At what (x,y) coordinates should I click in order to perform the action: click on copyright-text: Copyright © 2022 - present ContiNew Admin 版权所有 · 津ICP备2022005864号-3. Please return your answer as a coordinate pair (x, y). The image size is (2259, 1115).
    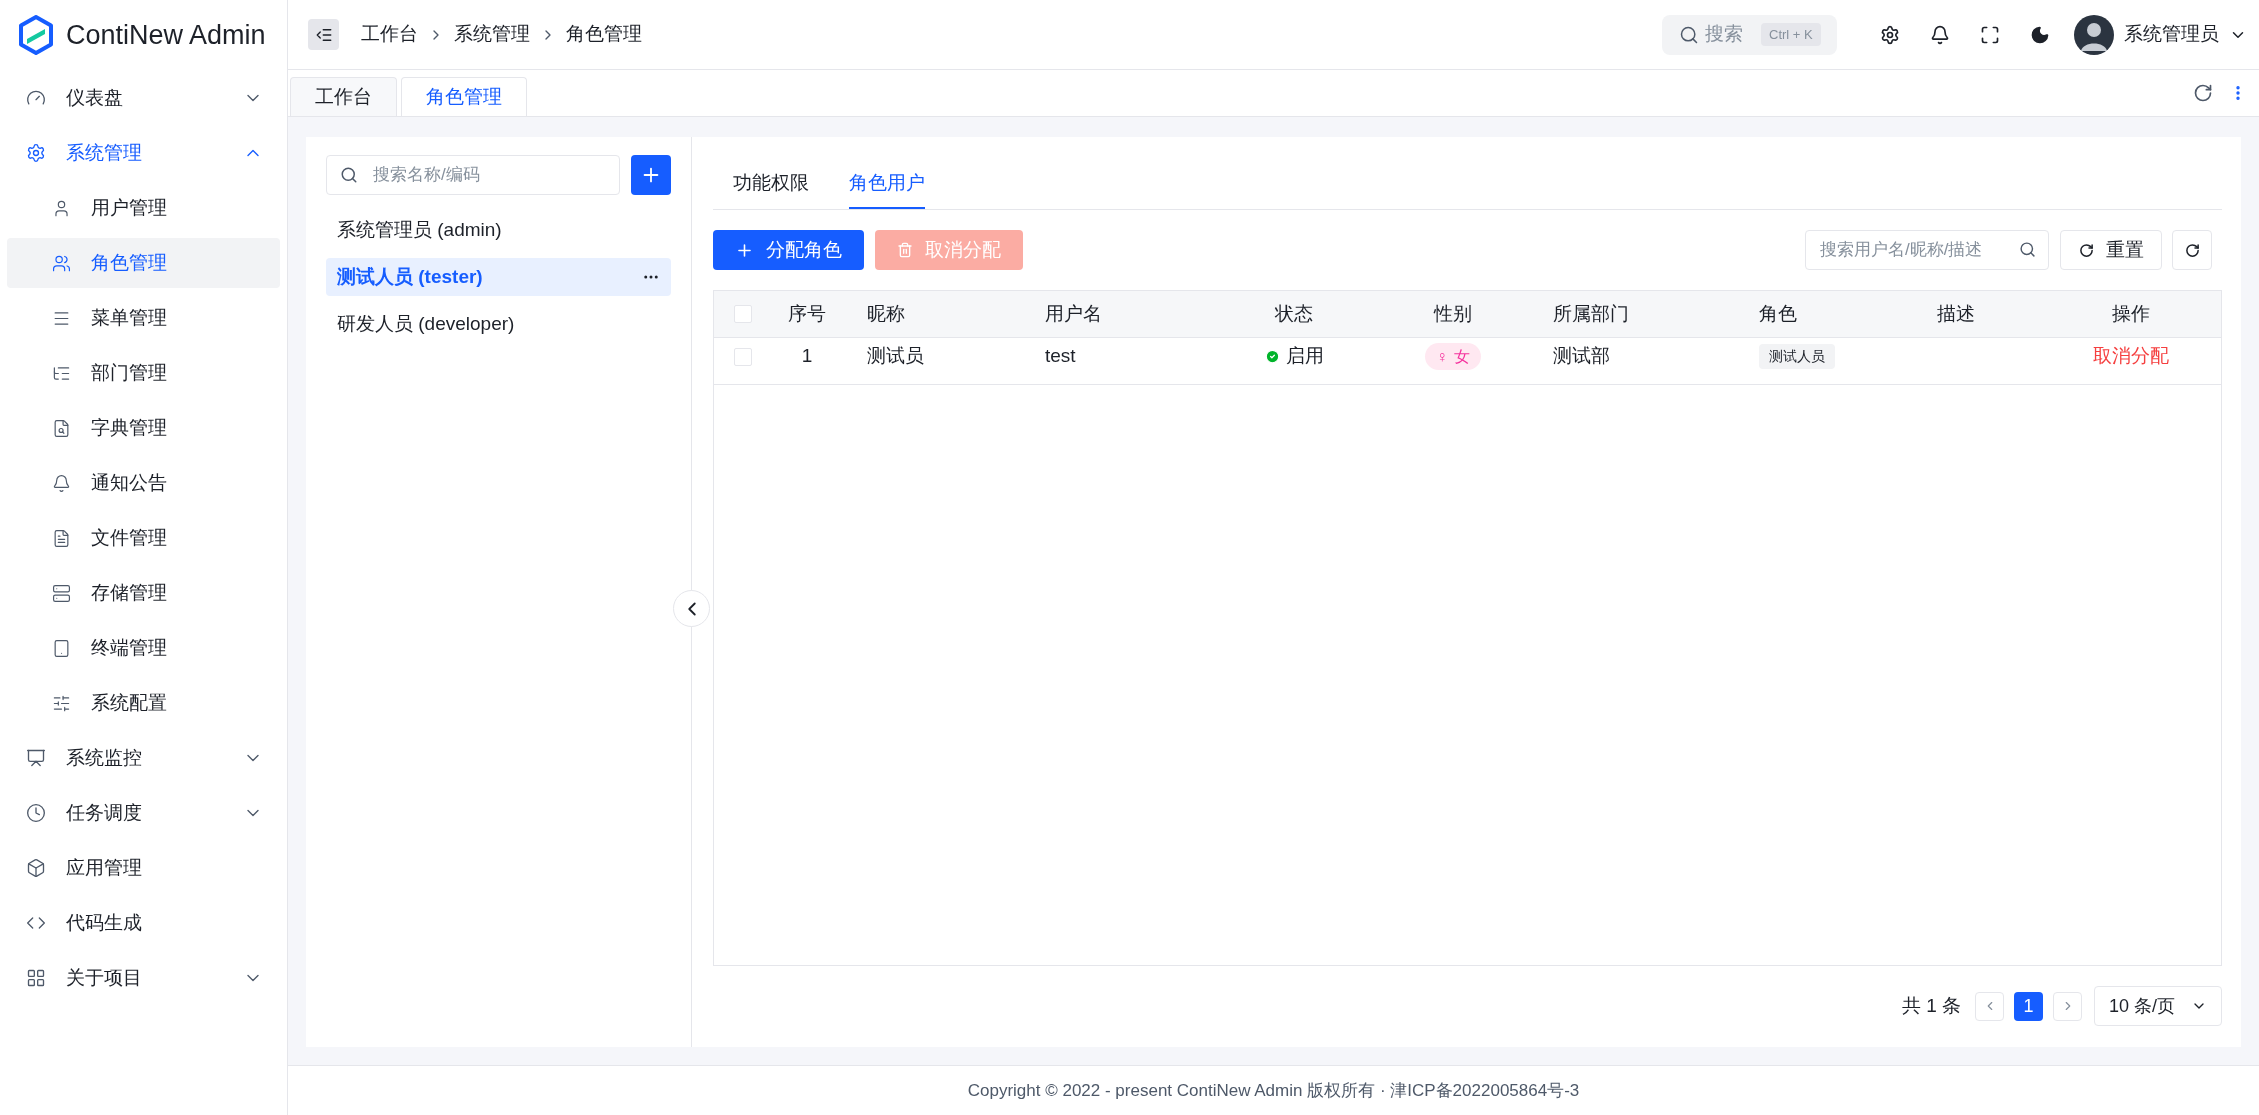
    Looking at the image, I should click on (1273, 1090).